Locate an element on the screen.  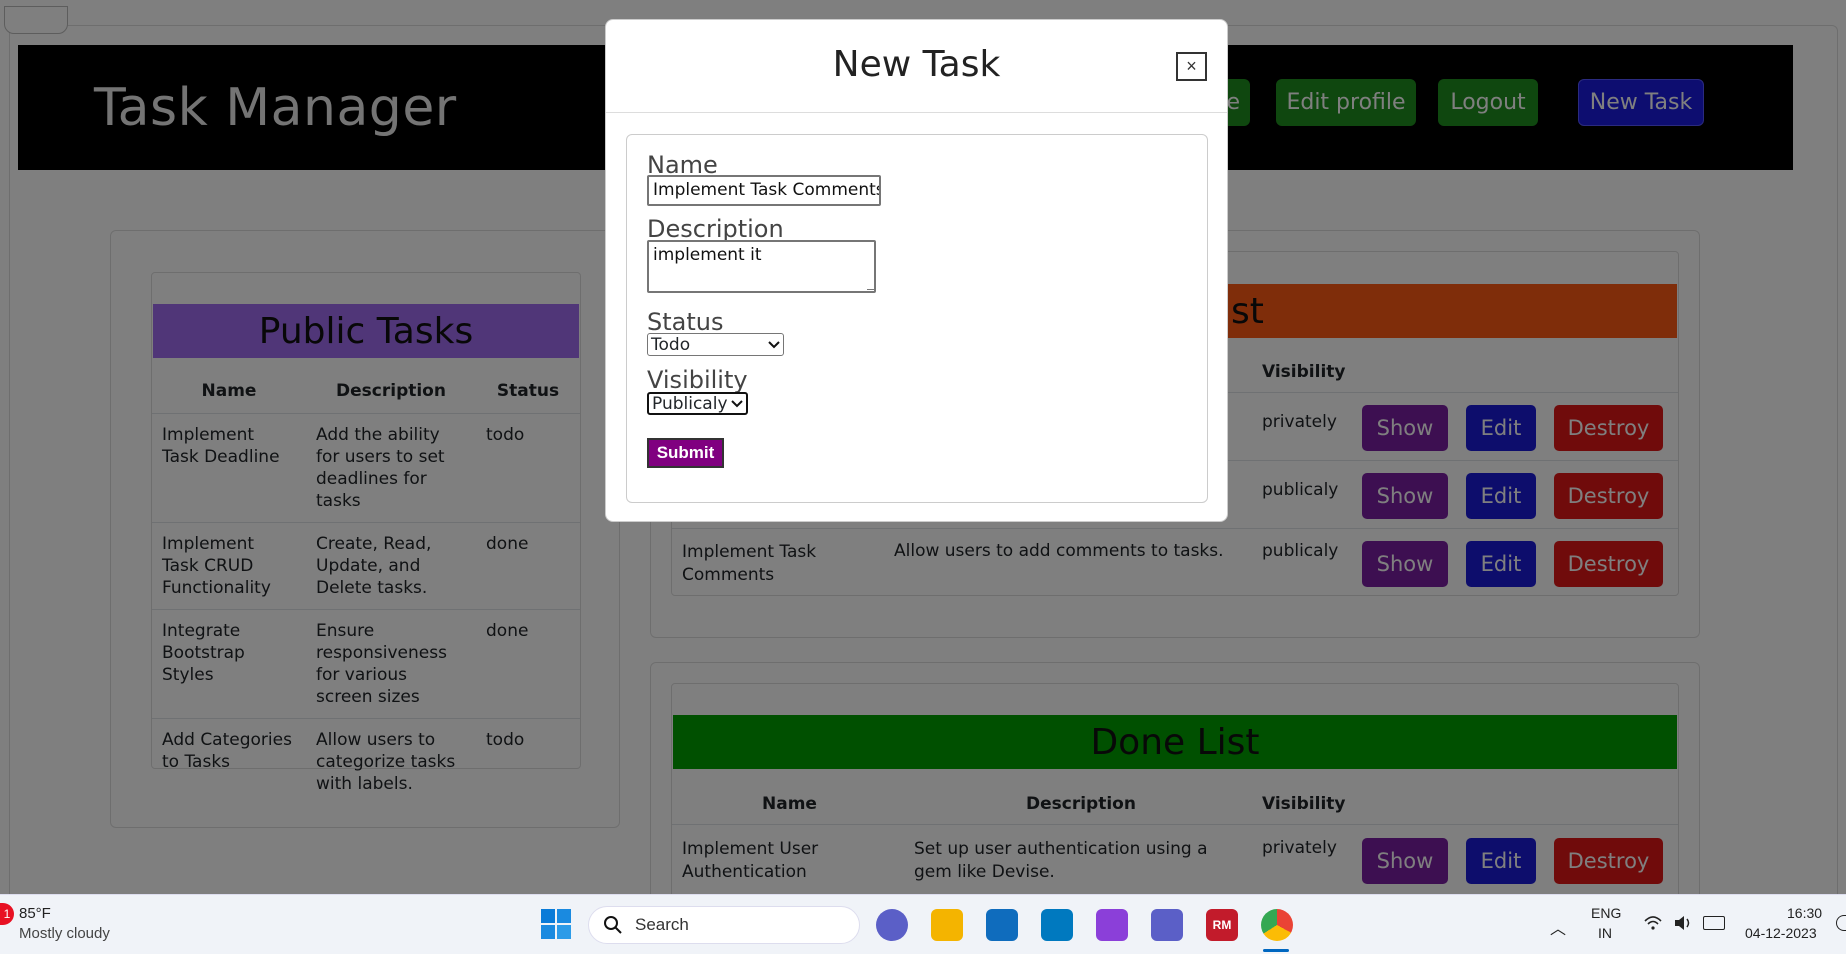
weather-badge: 1 is located at coordinates (7, 914).